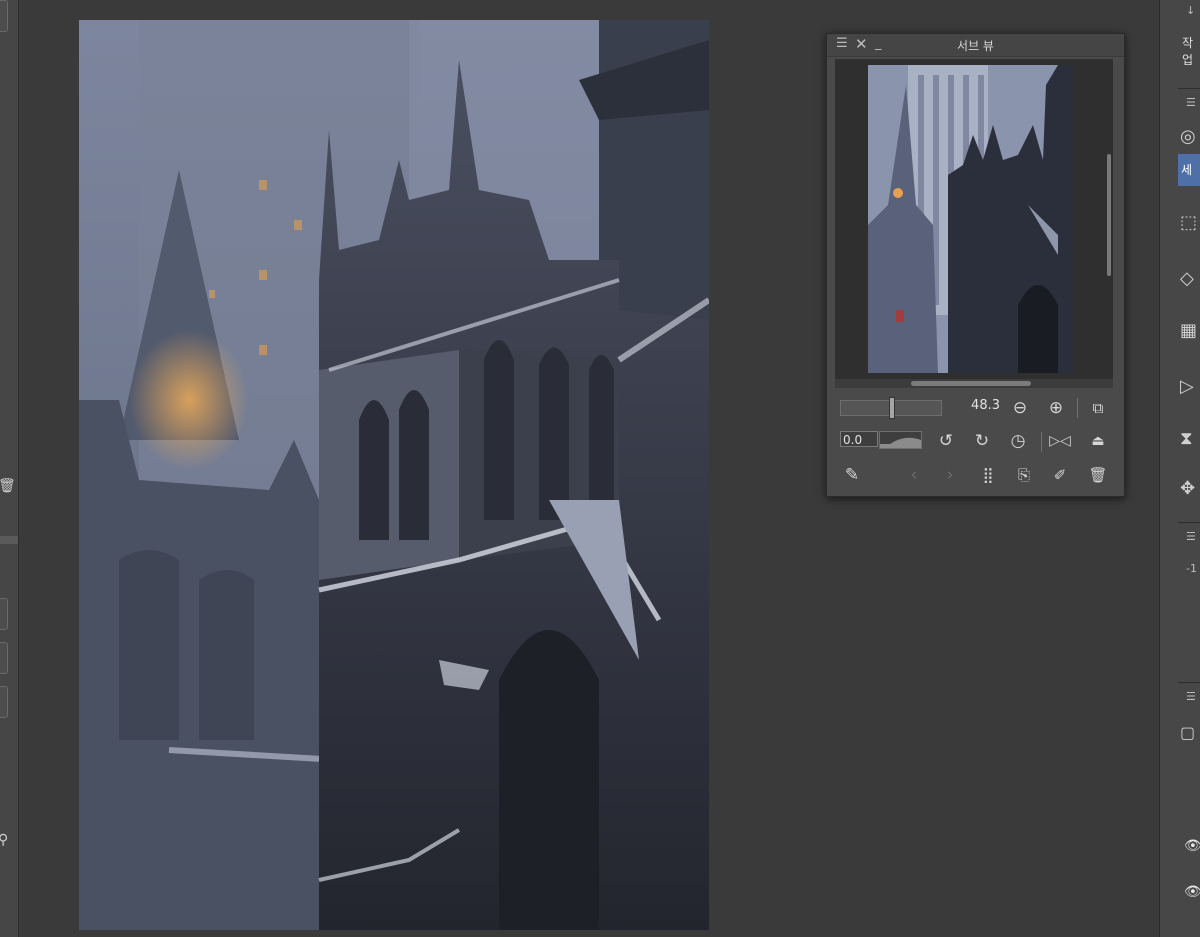 The height and width of the screenshot is (937, 1200). I want to click on sort-icon: ↓, so click(1190, 10).